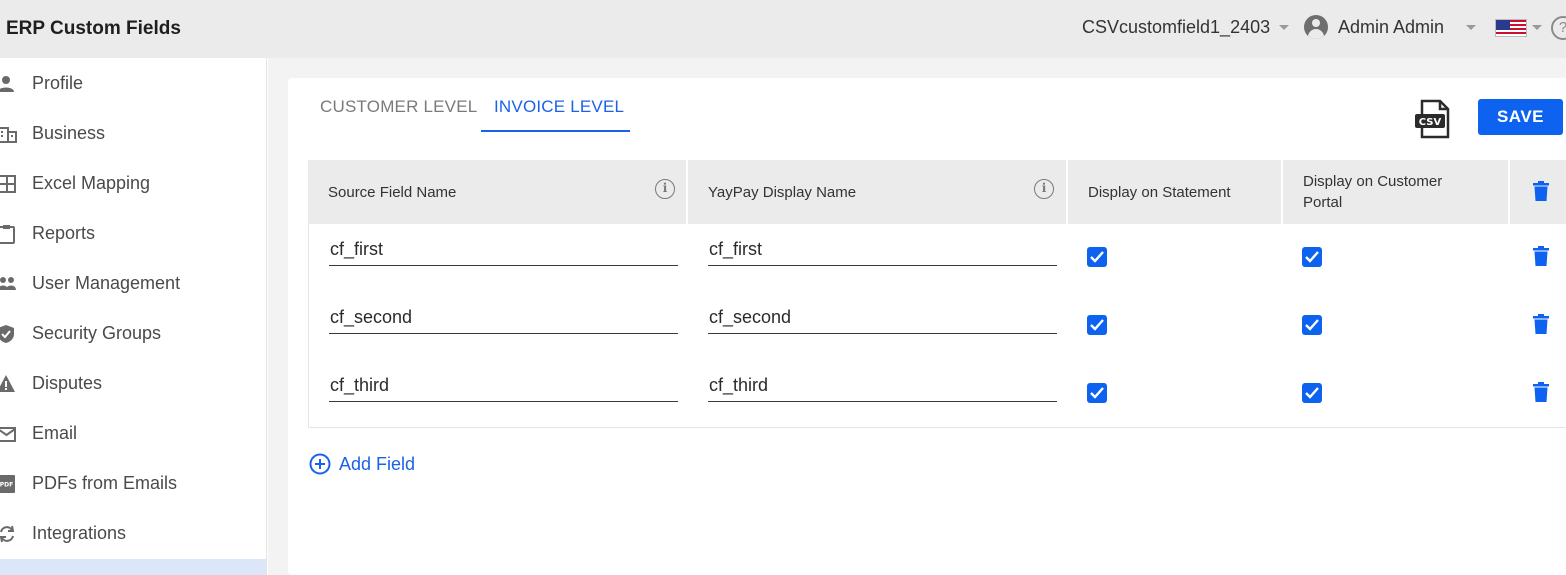 The width and height of the screenshot is (1566, 575). What do you see at coordinates (1373, 181) in the screenshot?
I see `column-label: Display on Customer` at bounding box center [1373, 181].